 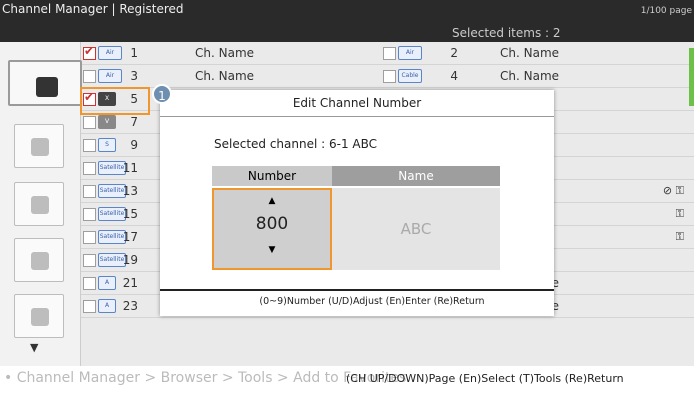 I want to click on channel-number: 3, so click(x=134, y=76).